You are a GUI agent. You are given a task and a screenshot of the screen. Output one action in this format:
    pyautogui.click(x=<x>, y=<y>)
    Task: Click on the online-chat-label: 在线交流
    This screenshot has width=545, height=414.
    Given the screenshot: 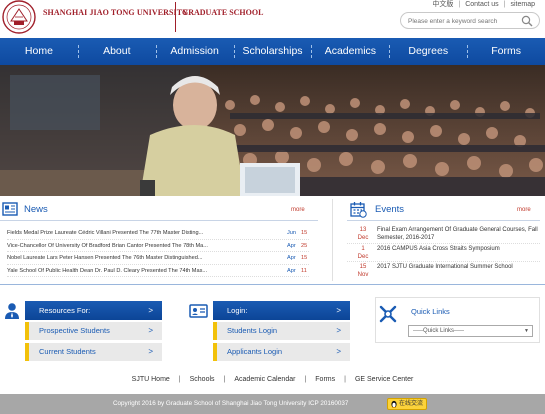 What is the action you would take?
    pyautogui.click(x=410, y=404)
    